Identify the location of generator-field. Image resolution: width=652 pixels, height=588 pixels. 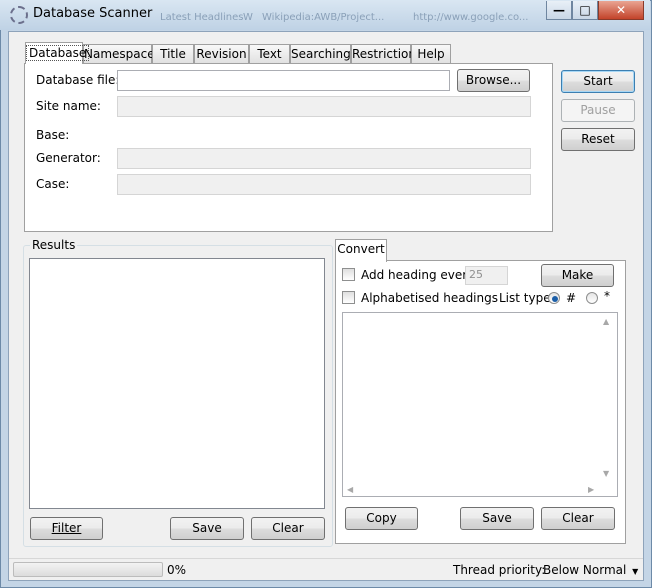
(324, 158).